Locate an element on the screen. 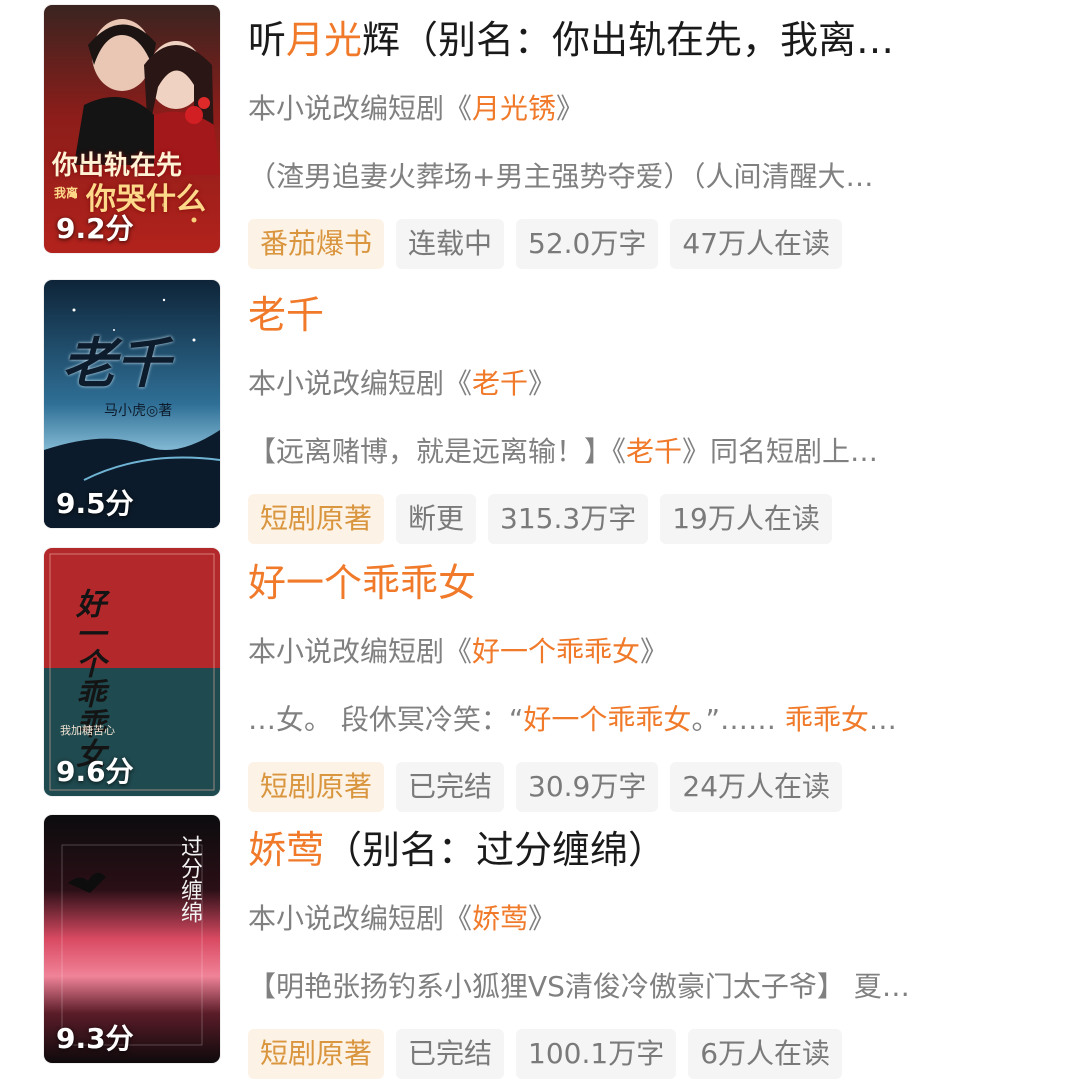 This screenshot has width=1080, height=1085. tag-row: 番茄爆书 连载中 52.0万字 47万人在读 is located at coordinates (545, 244).